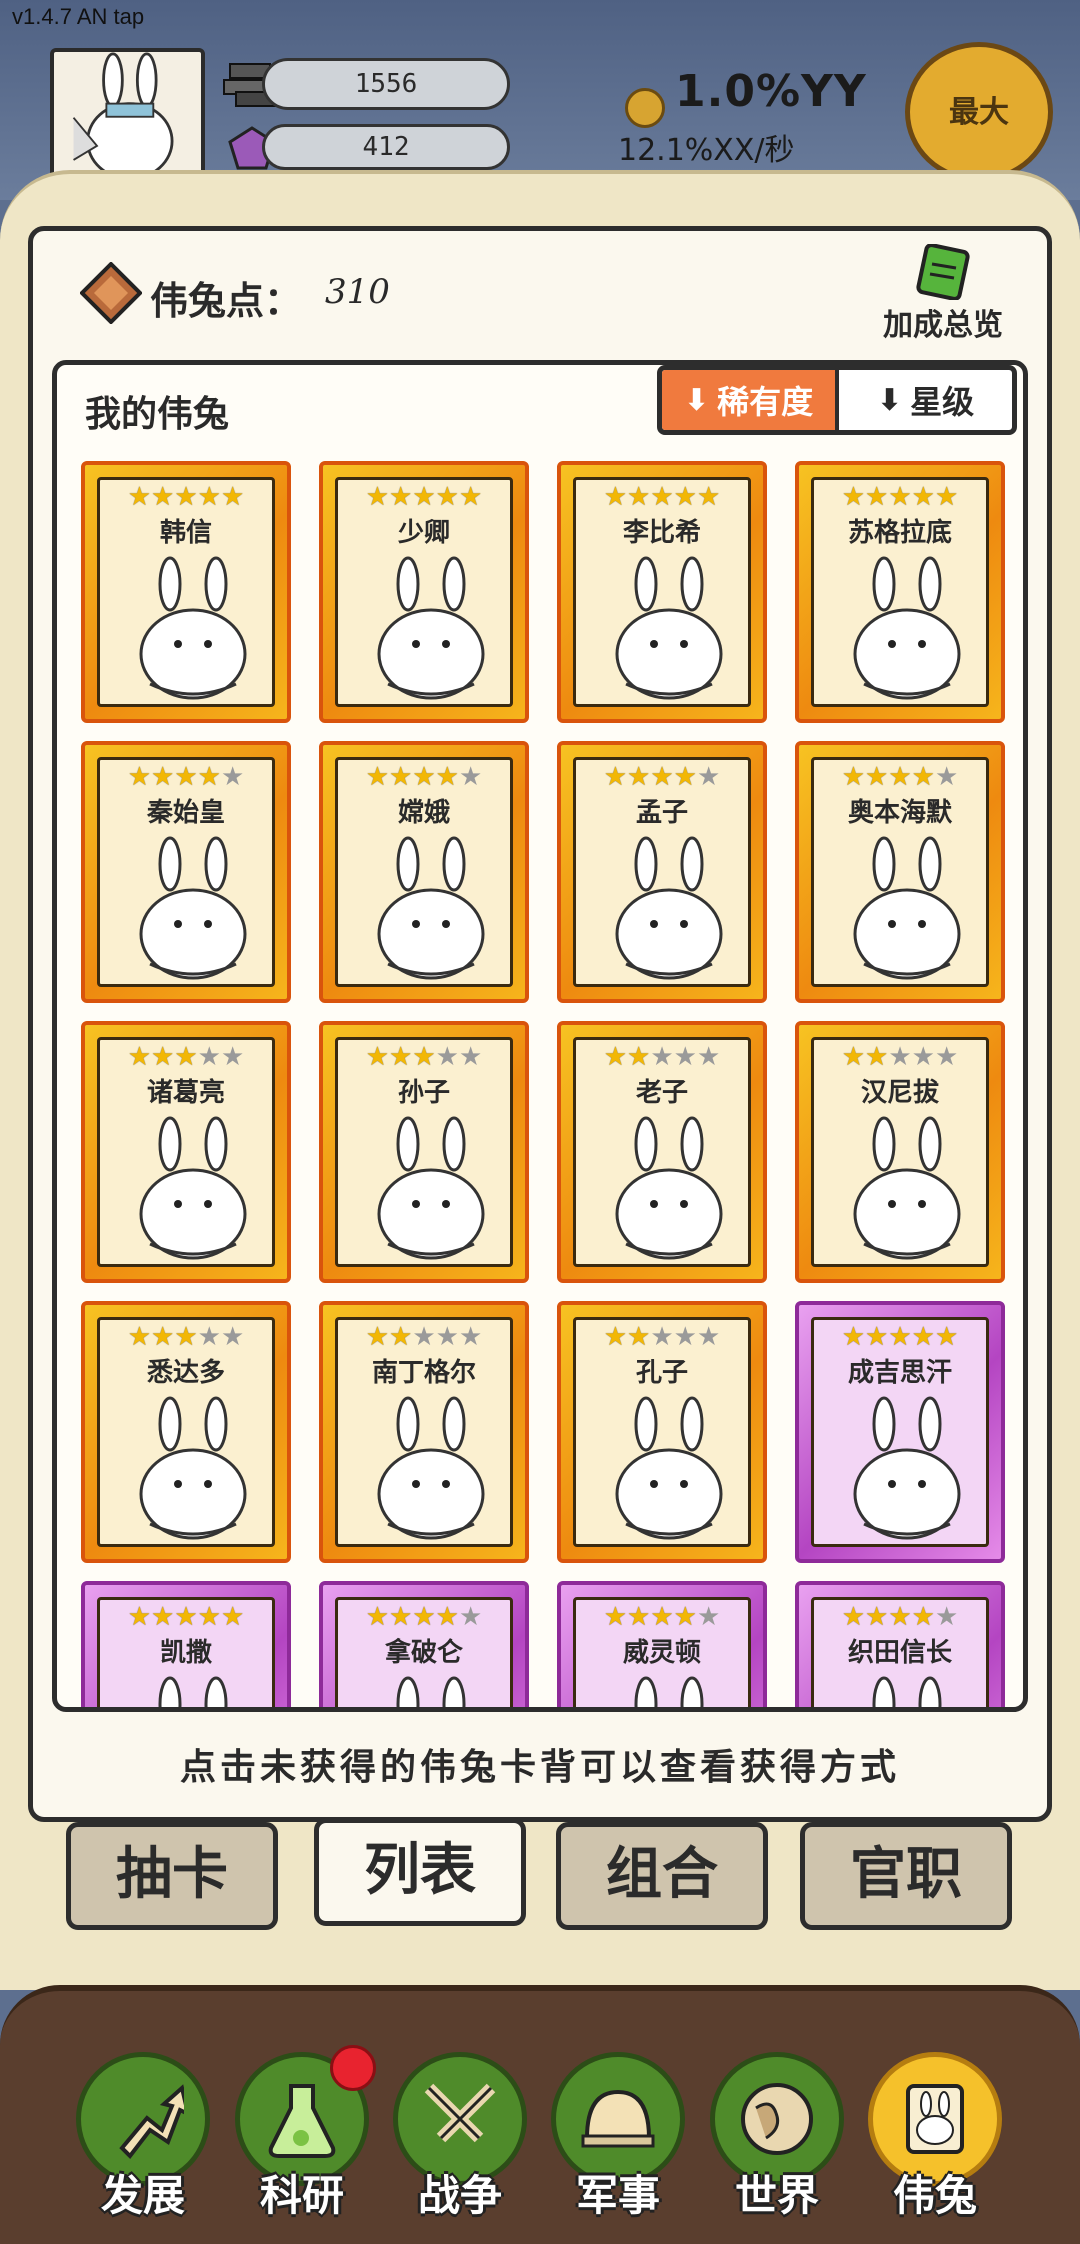 This screenshot has height=2244, width=1080. Describe the element at coordinates (900, 1152) in the screenshot. I see `hero-card: ★★★★★ 汉尼拔` at that location.